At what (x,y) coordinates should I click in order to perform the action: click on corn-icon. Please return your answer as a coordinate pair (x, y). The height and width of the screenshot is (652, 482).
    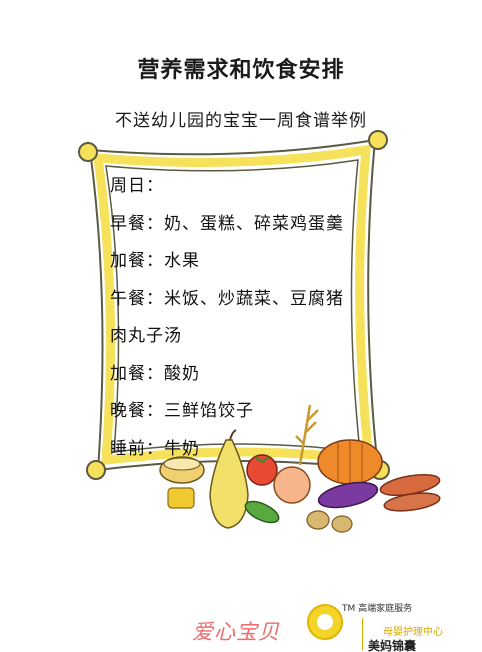
    Looking at the image, I should click on (181, 498).